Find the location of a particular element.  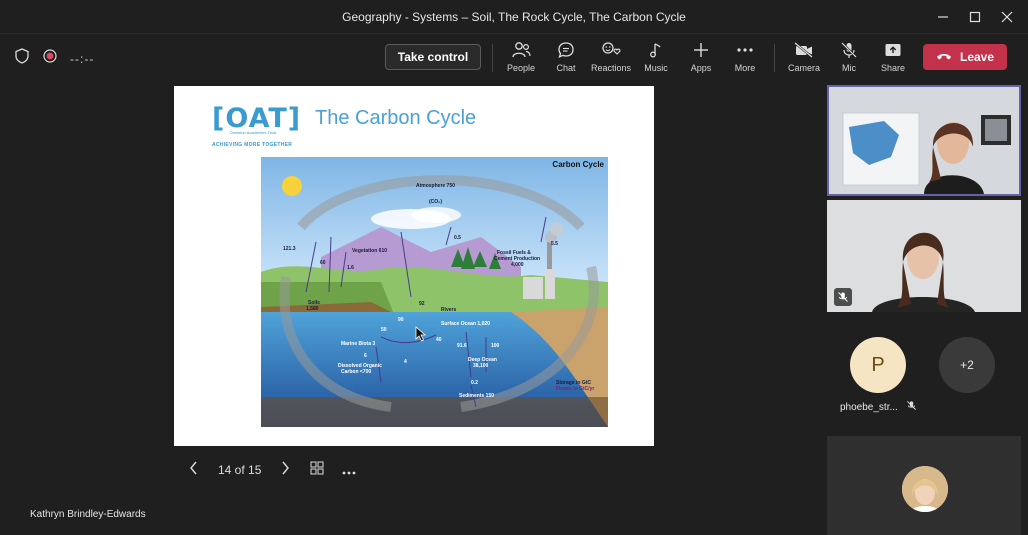

presenter-name: Kathryn Brindley-Edwards is located at coordinates (88, 514).